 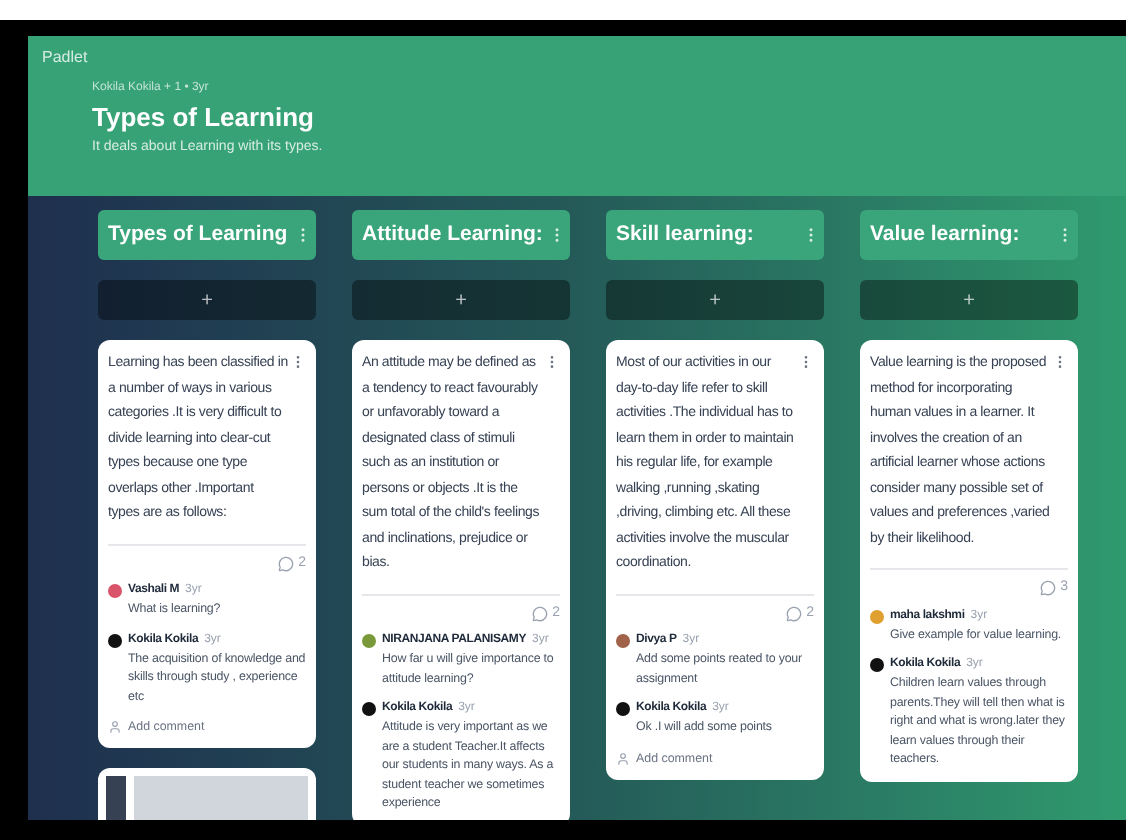 What do you see at coordinates (204, 118) in the screenshot?
I see `board-title: Types of Learning` at bounding box center [204, 118].